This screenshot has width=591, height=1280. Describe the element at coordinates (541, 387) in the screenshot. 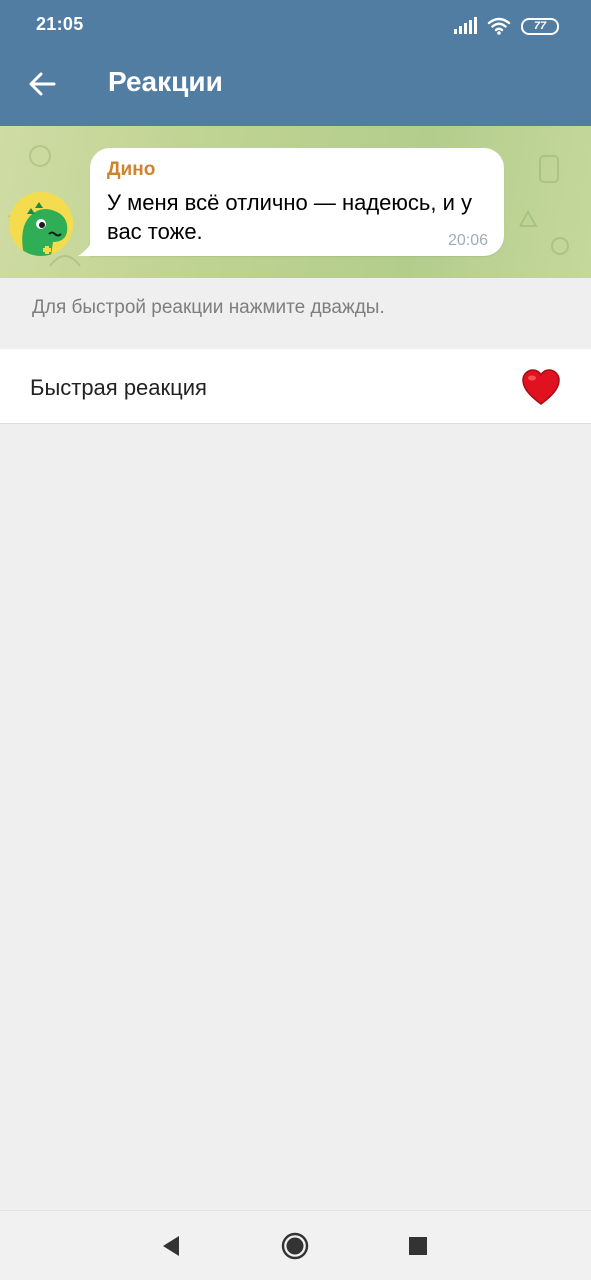

I see `red-heart-icon` at that location.